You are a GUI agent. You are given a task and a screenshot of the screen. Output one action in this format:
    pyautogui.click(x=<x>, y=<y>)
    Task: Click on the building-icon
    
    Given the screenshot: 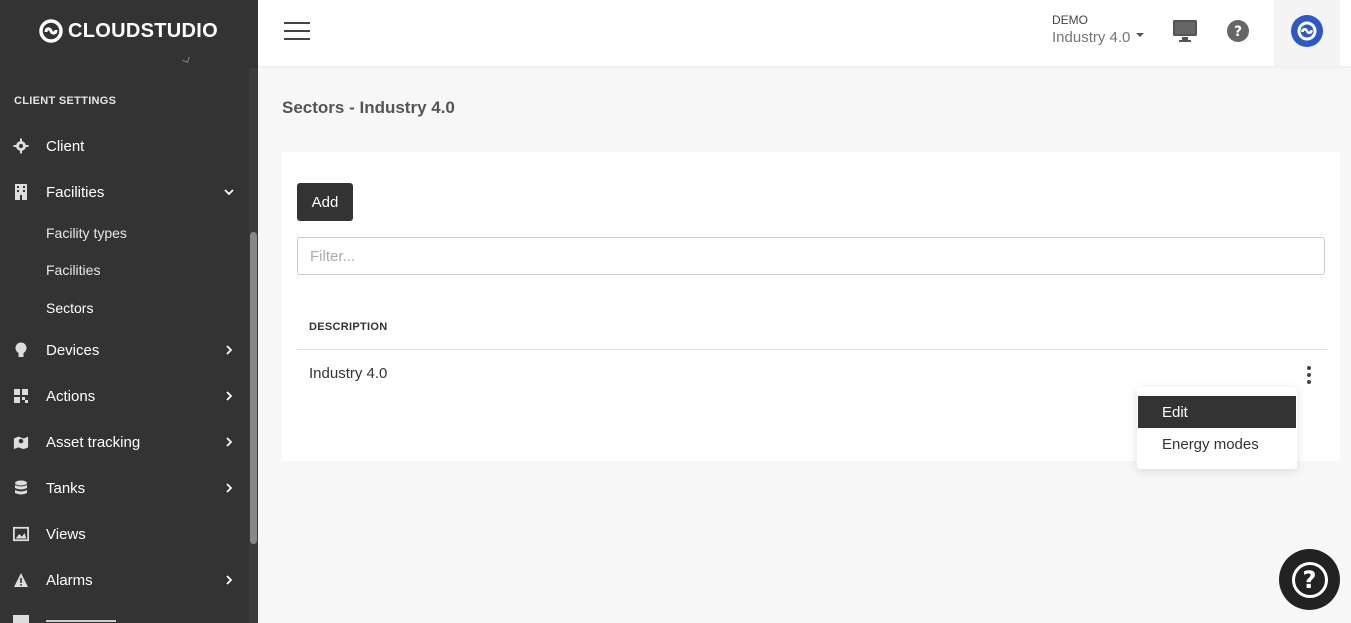 What is the action you would take?
    pyautogui.click(x=21, y=192)
    